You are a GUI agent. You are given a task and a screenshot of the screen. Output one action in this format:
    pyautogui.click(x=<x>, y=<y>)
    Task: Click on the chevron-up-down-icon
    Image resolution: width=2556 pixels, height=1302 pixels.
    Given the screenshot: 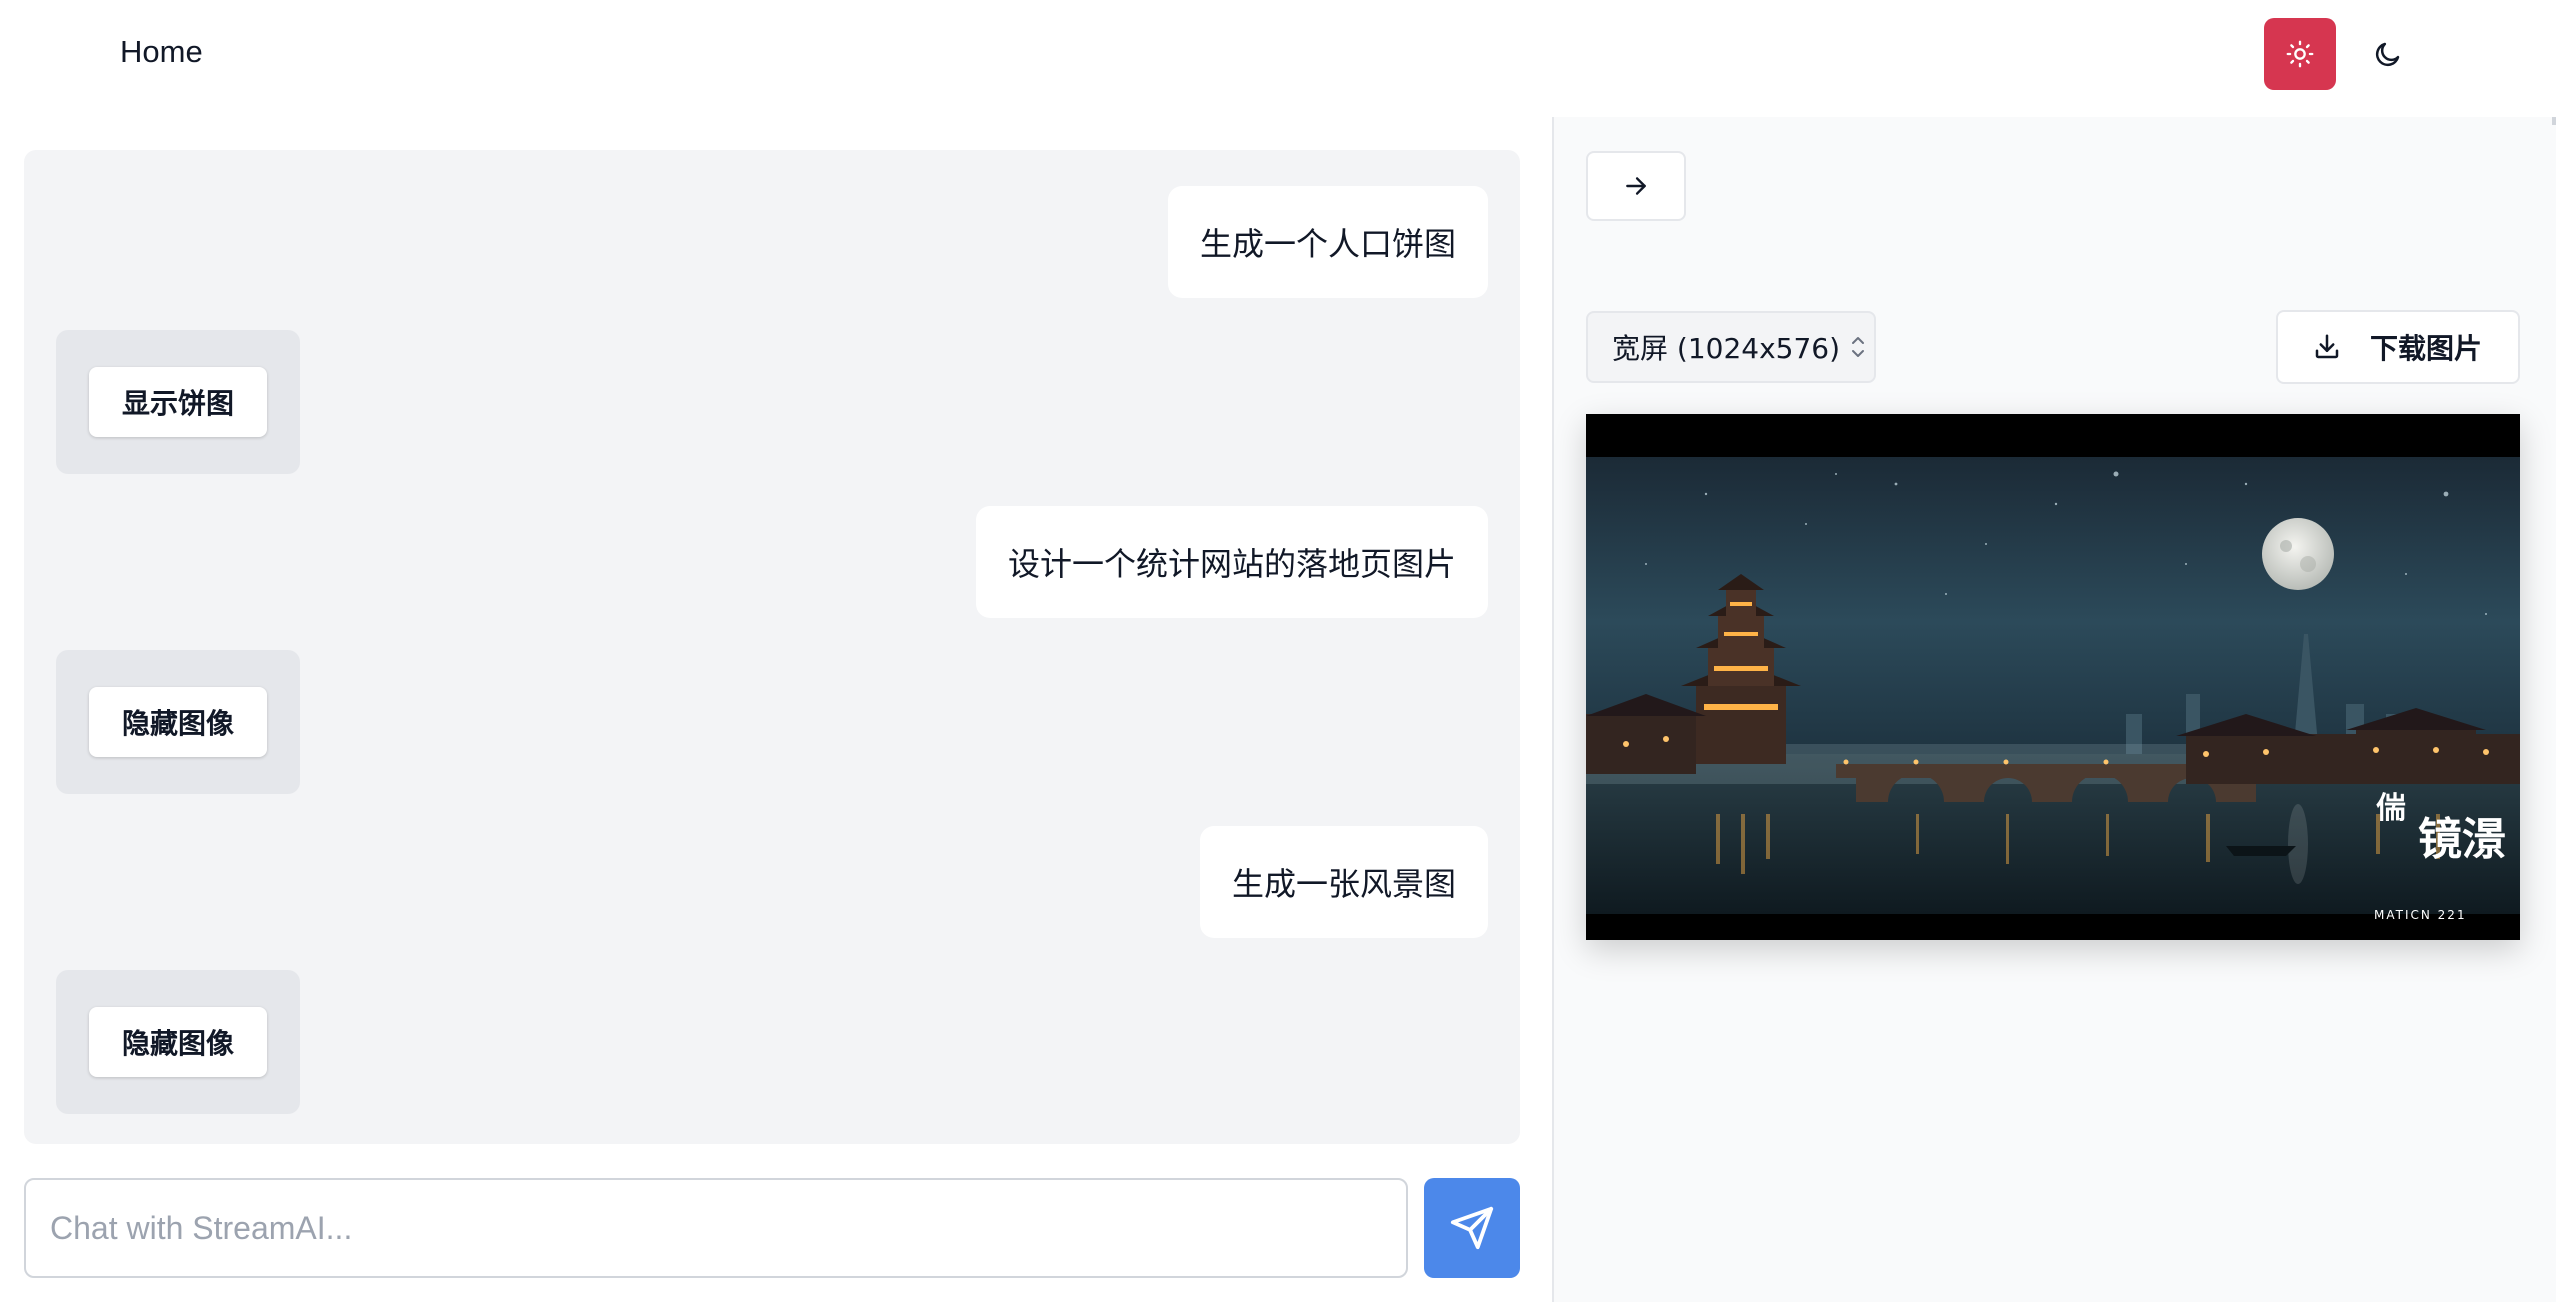 What is the action you would take?
    pyautogui.click(x=1858, y=347)
    